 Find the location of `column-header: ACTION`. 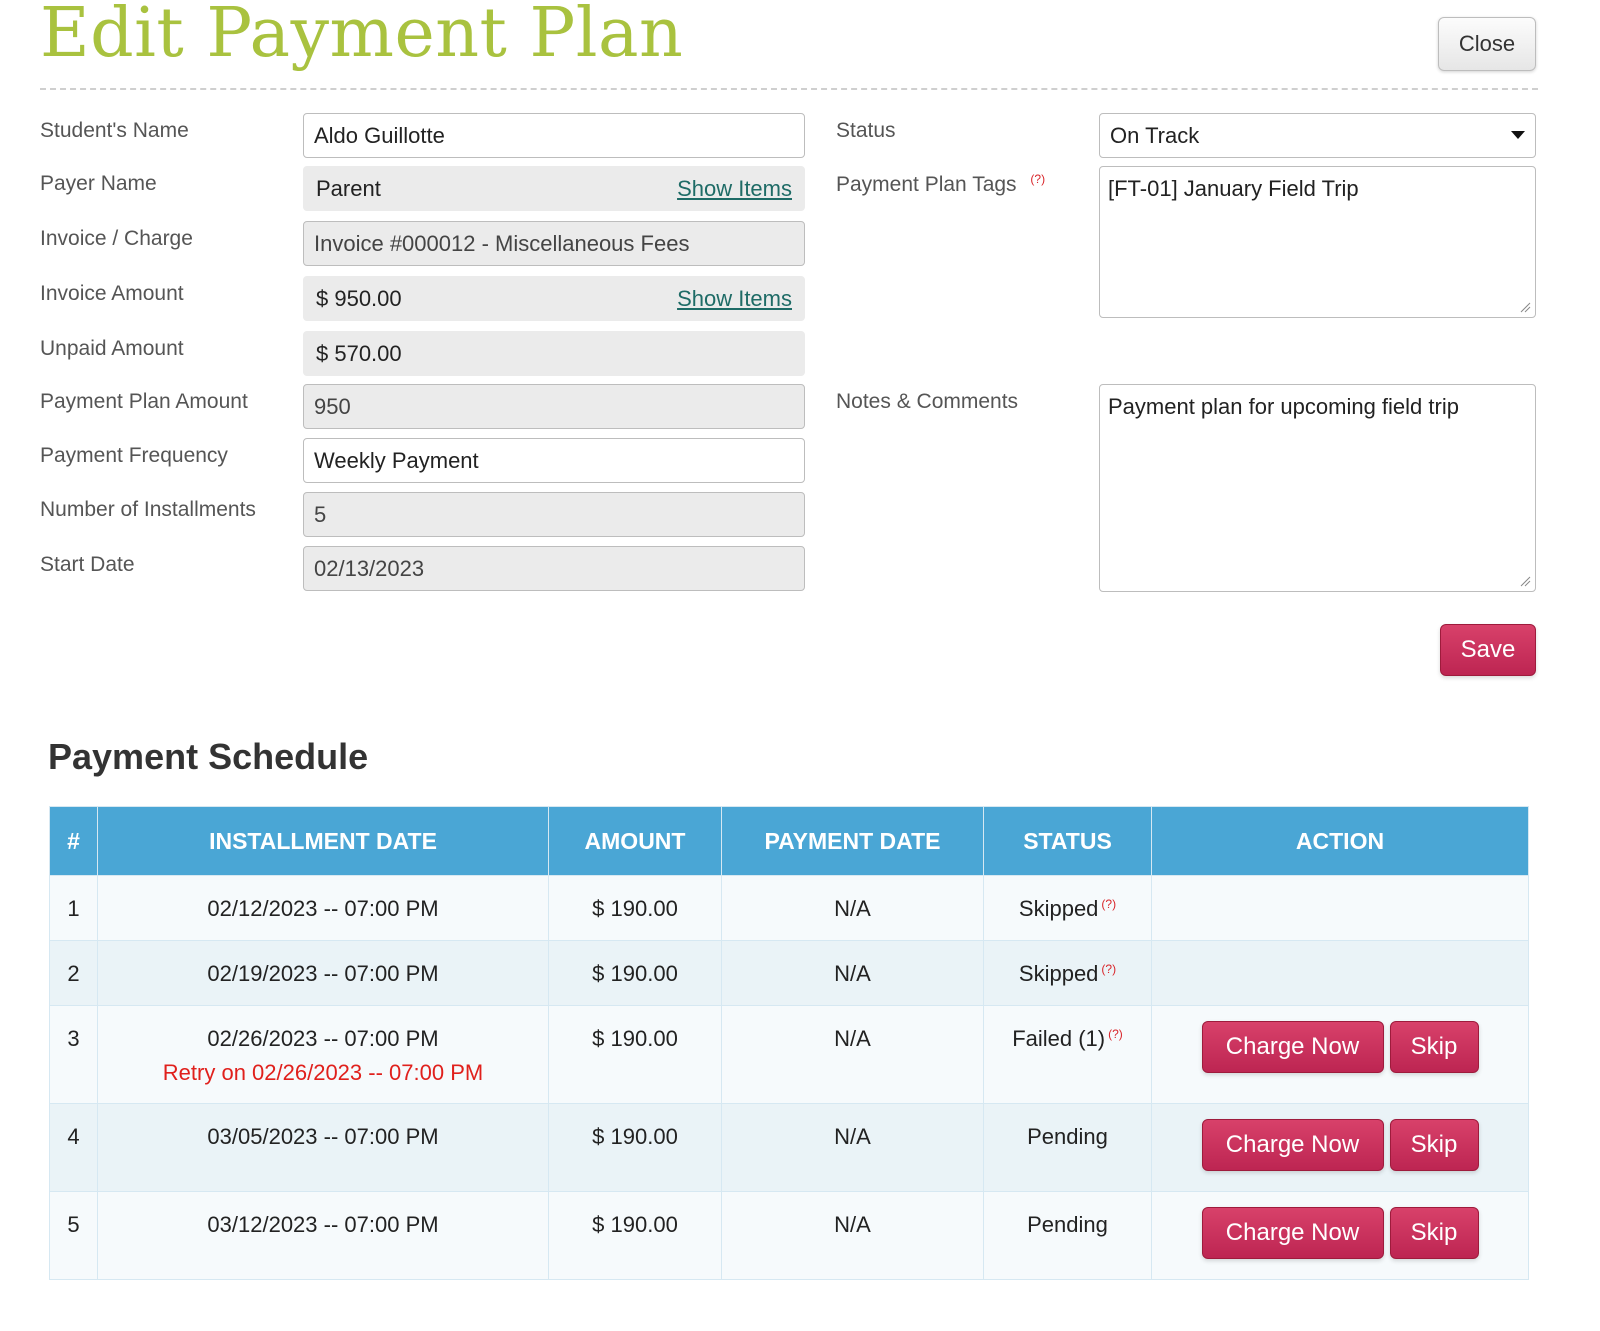

column-header: ACTION is located at coordinates (1340, 841).